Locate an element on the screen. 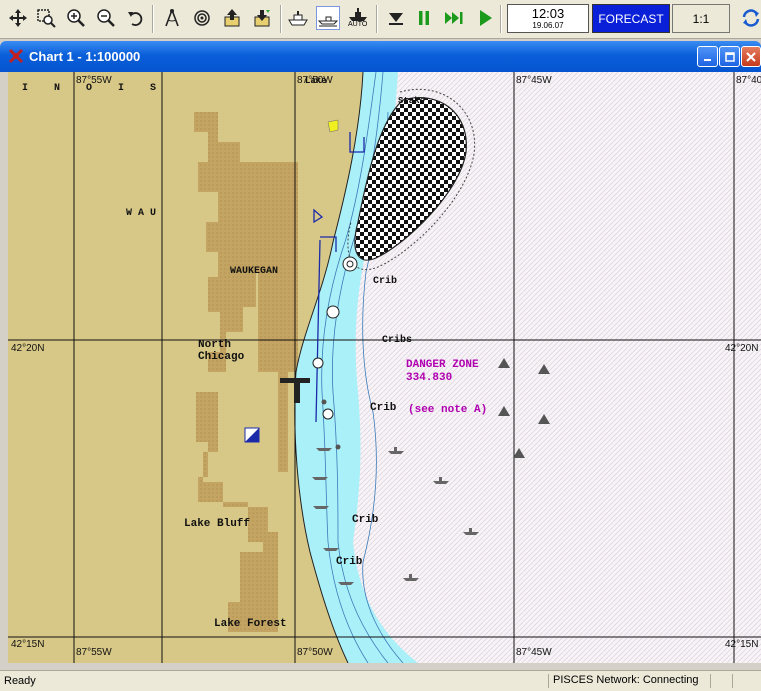 The width and height of the screenshot is (761, 691). stop-icon is located at coordinates (396, 18).